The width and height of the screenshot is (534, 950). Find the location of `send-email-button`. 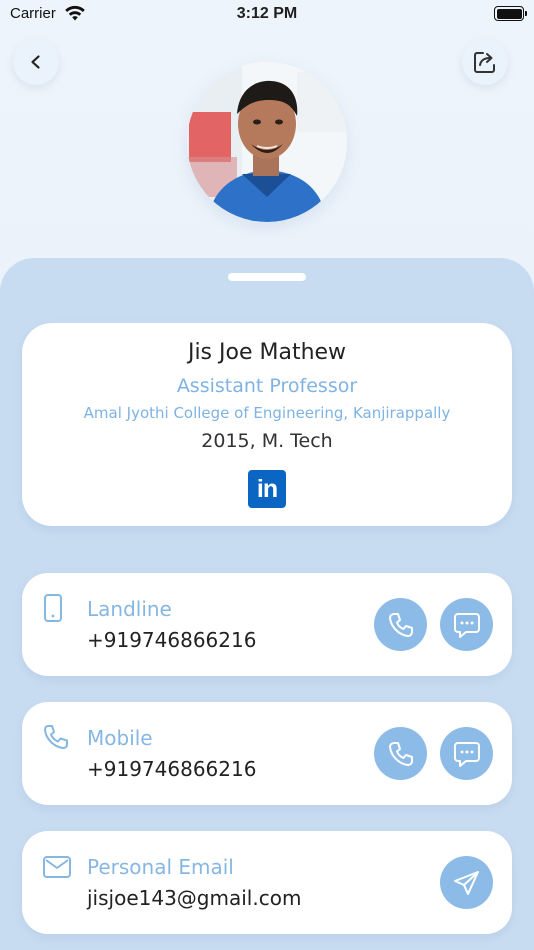

send-email-button is located at coordinates (466, 882).